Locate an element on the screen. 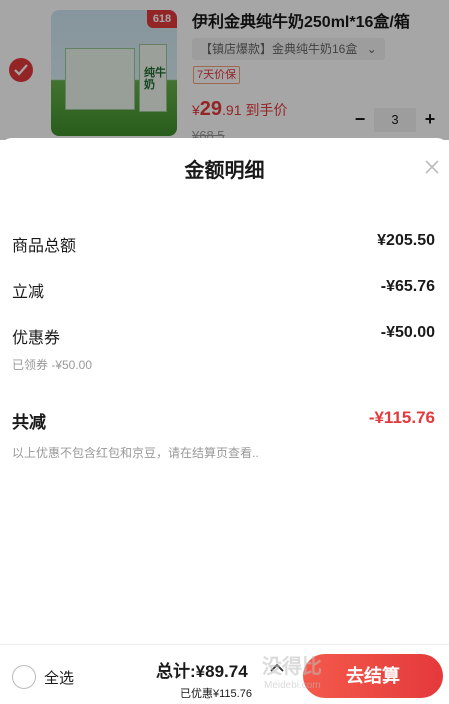  saved-amount: 已优惠¥115.76 is located at coordinates (216, 693).